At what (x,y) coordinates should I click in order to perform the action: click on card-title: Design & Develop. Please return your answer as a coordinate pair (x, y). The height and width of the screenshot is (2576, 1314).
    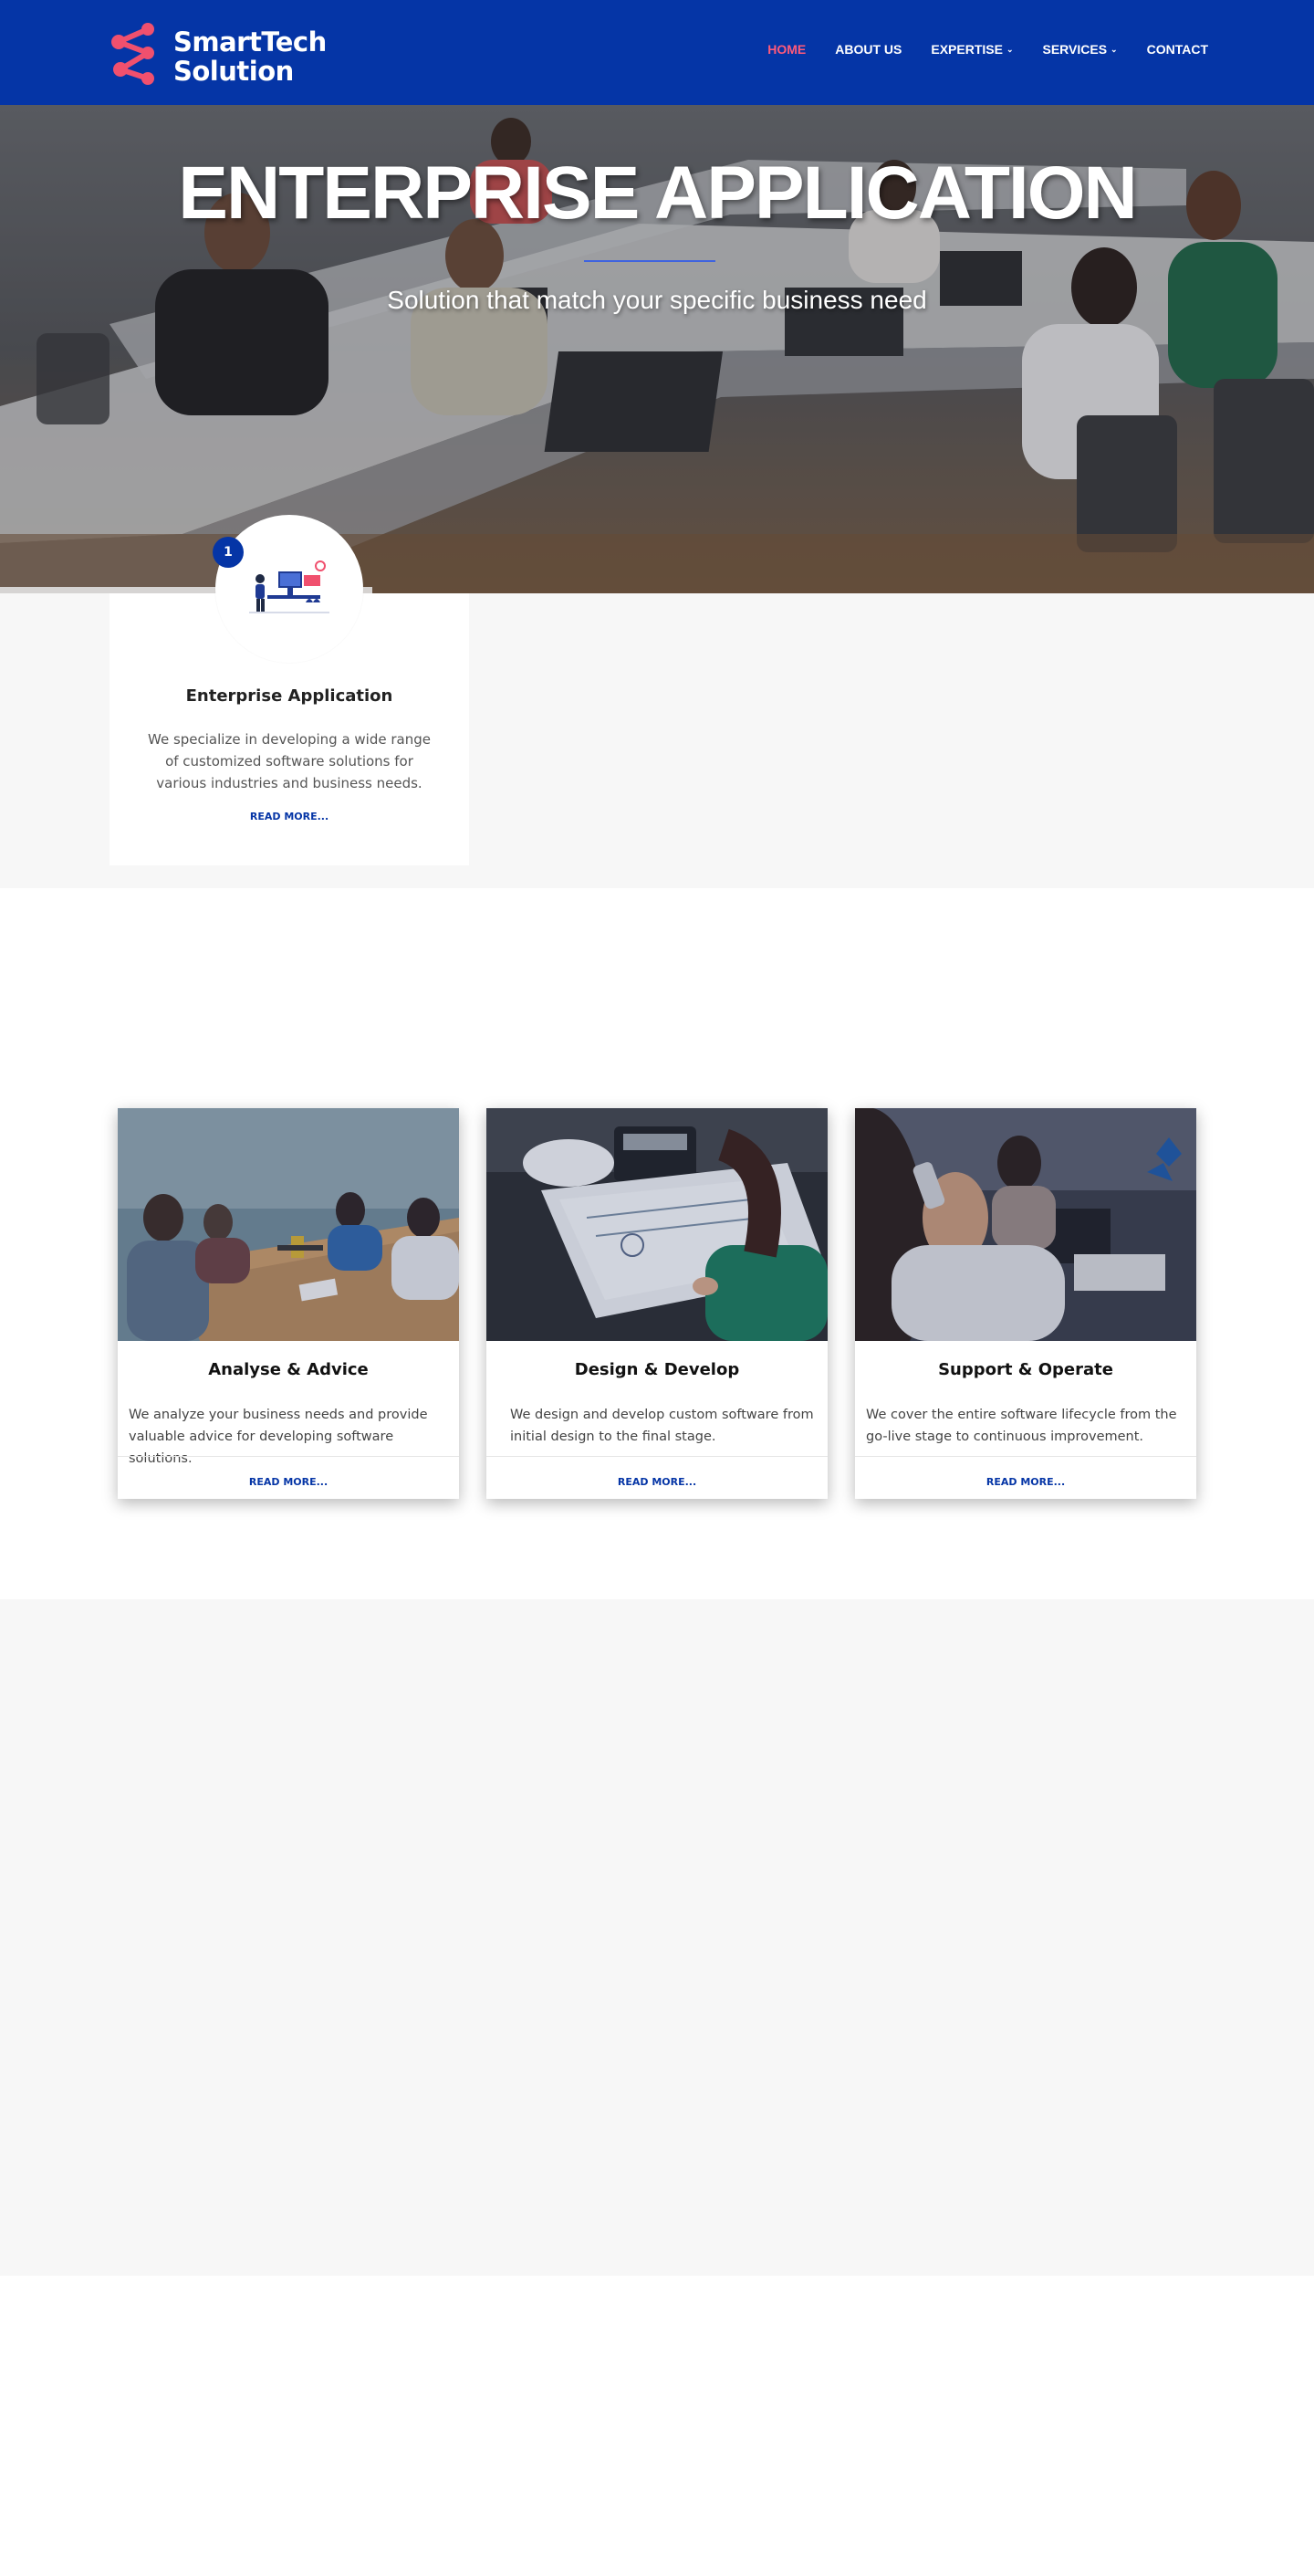
    Looking at the image, I should click on (657, 1369).